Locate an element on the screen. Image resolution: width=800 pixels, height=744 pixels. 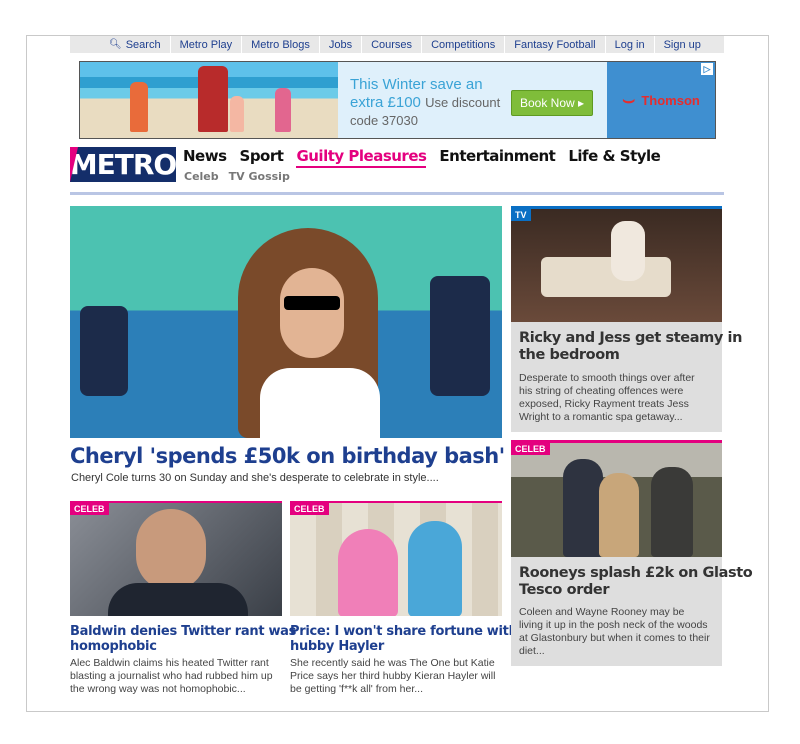
ad-brand-logo: ⌣ Thomson ▷ is located at coordinates (661, 100).